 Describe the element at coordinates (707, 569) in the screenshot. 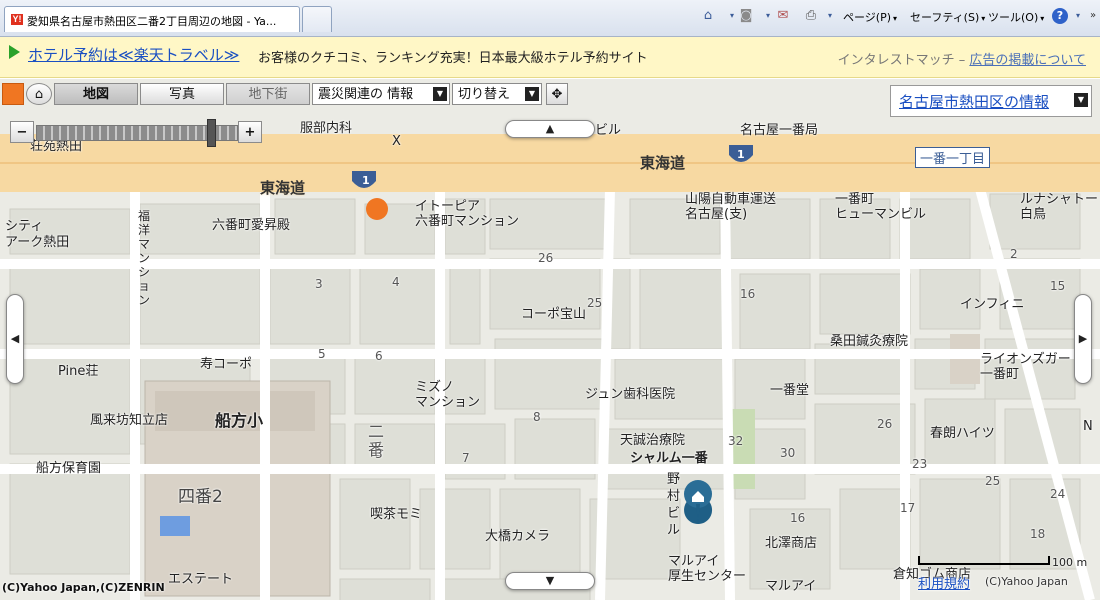

I see `label-marui-kosei: マルアイ 厚生センター` at that location.